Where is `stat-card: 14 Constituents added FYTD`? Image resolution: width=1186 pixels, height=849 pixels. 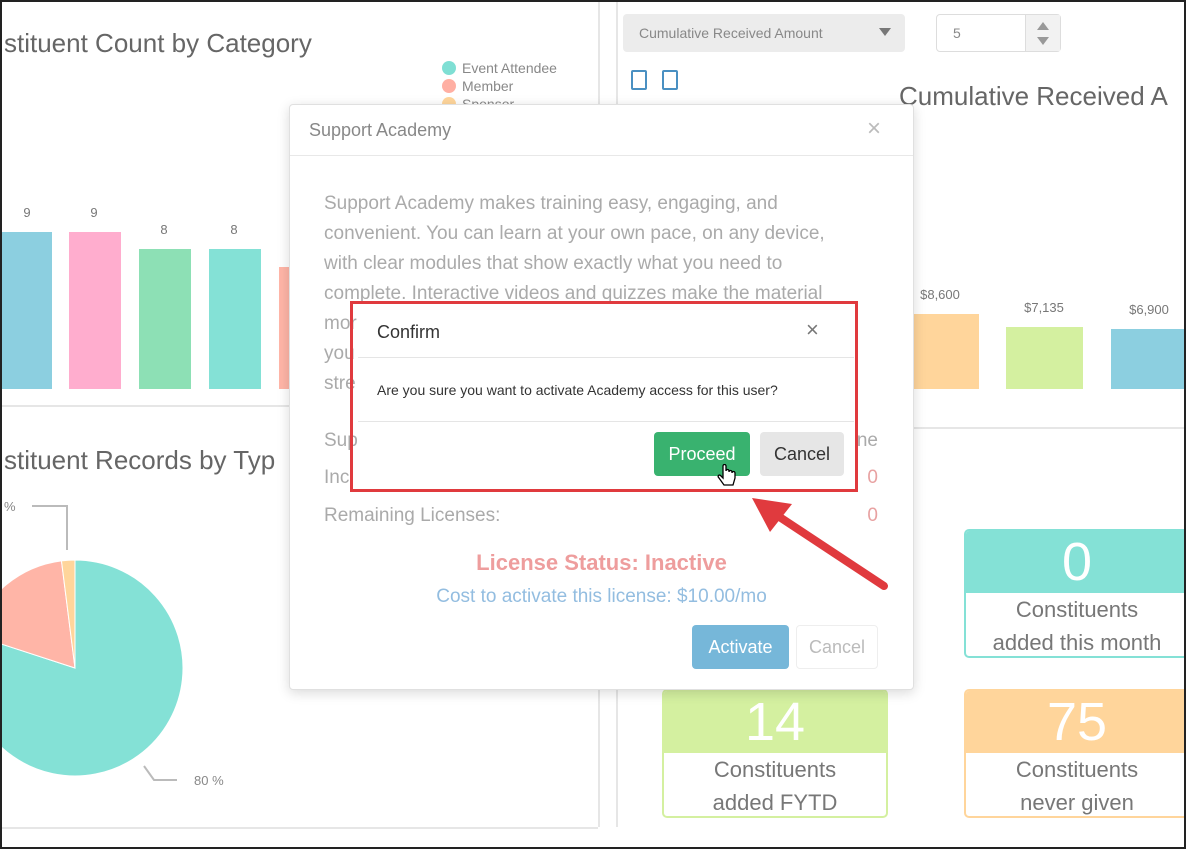
stat-card: 14 Constituents added FYTD is located at coordinates (775, 753).